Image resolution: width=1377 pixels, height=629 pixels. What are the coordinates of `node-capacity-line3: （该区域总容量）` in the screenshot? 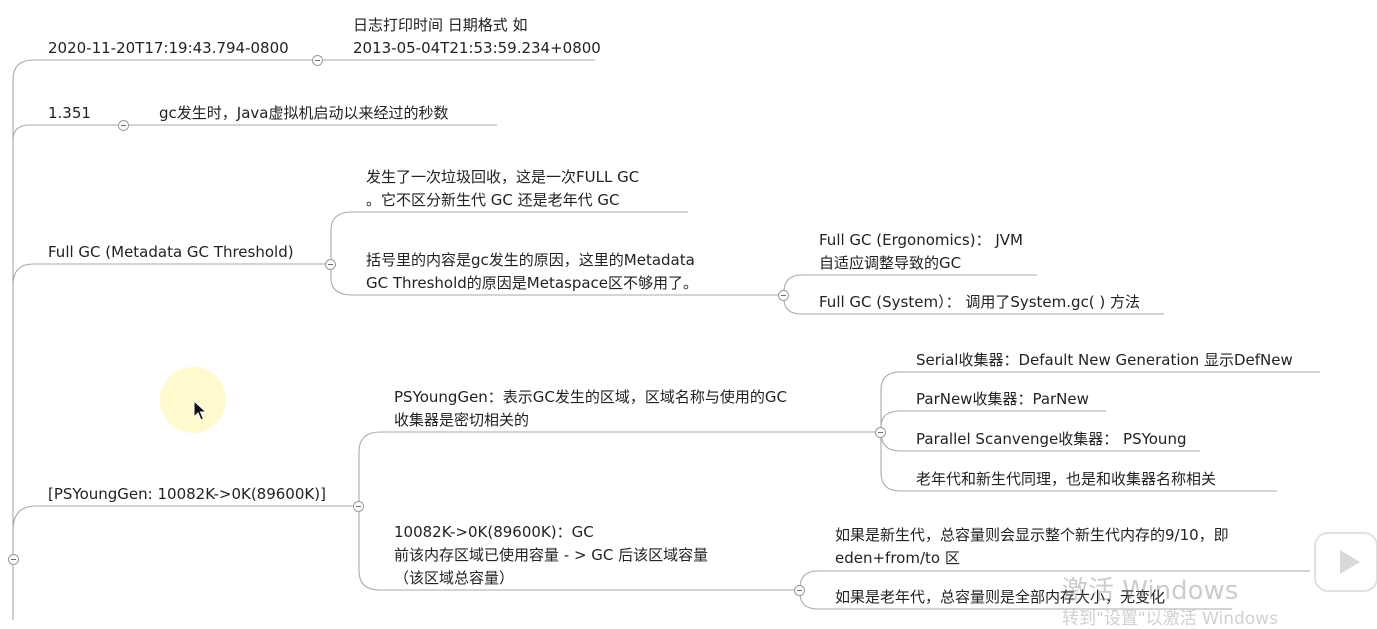 It's located at (454, 578).